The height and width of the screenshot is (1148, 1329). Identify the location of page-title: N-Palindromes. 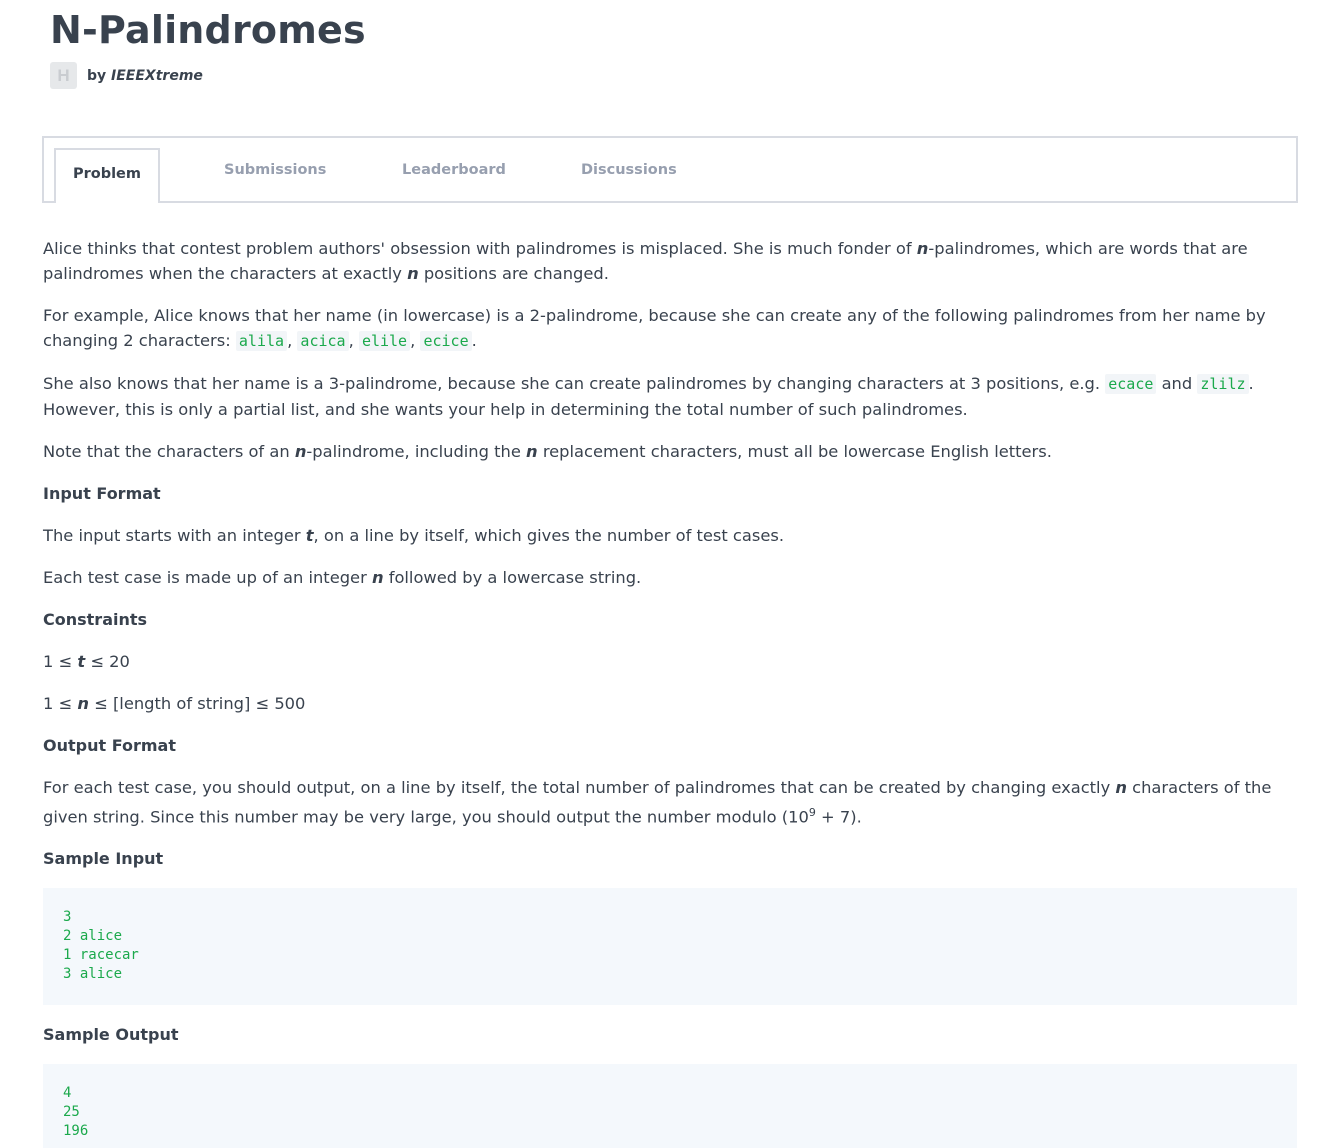
(208, 30).